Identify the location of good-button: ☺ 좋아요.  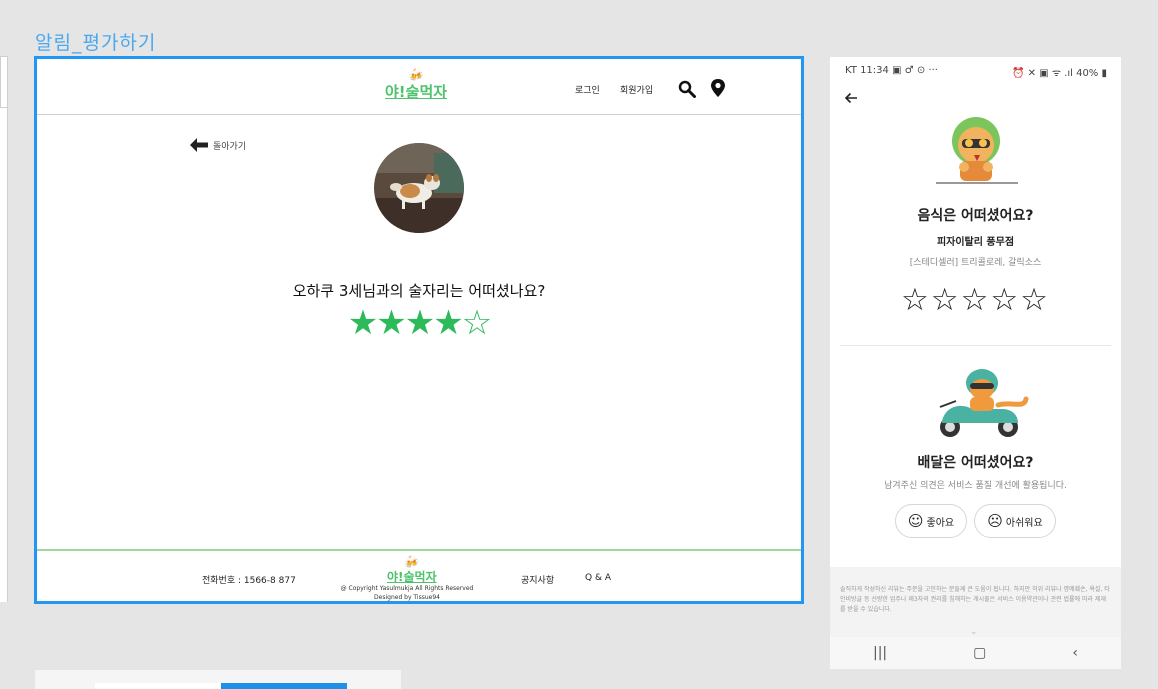
(931, 521).